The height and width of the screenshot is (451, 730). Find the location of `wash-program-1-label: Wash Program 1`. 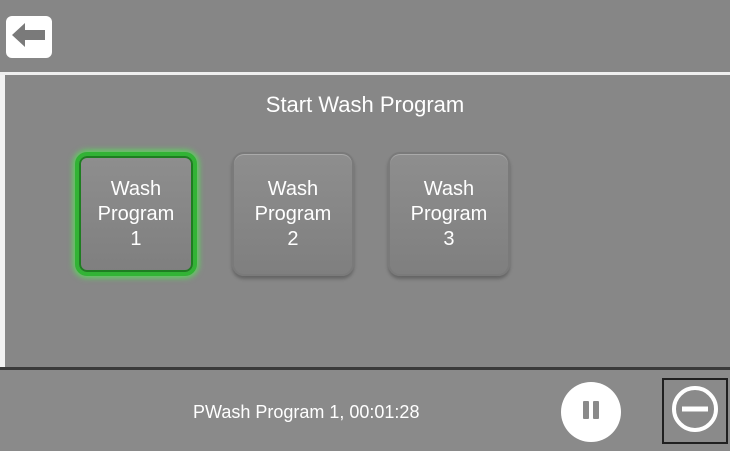

wash-program-1-label: Wash Program 1 is located at coordinates (136, 213).